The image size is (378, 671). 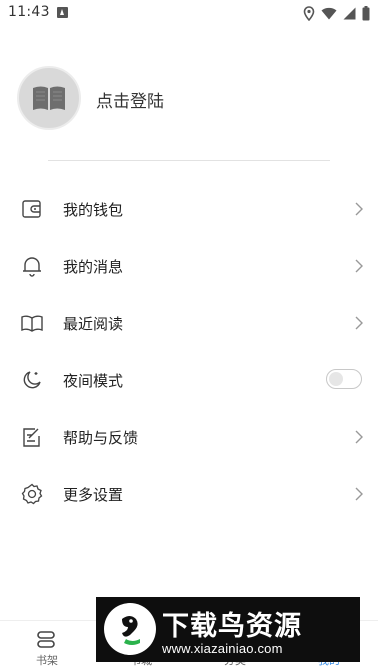 I want to click on tab-bookshelf: 书架, so click(x=47, y=646).